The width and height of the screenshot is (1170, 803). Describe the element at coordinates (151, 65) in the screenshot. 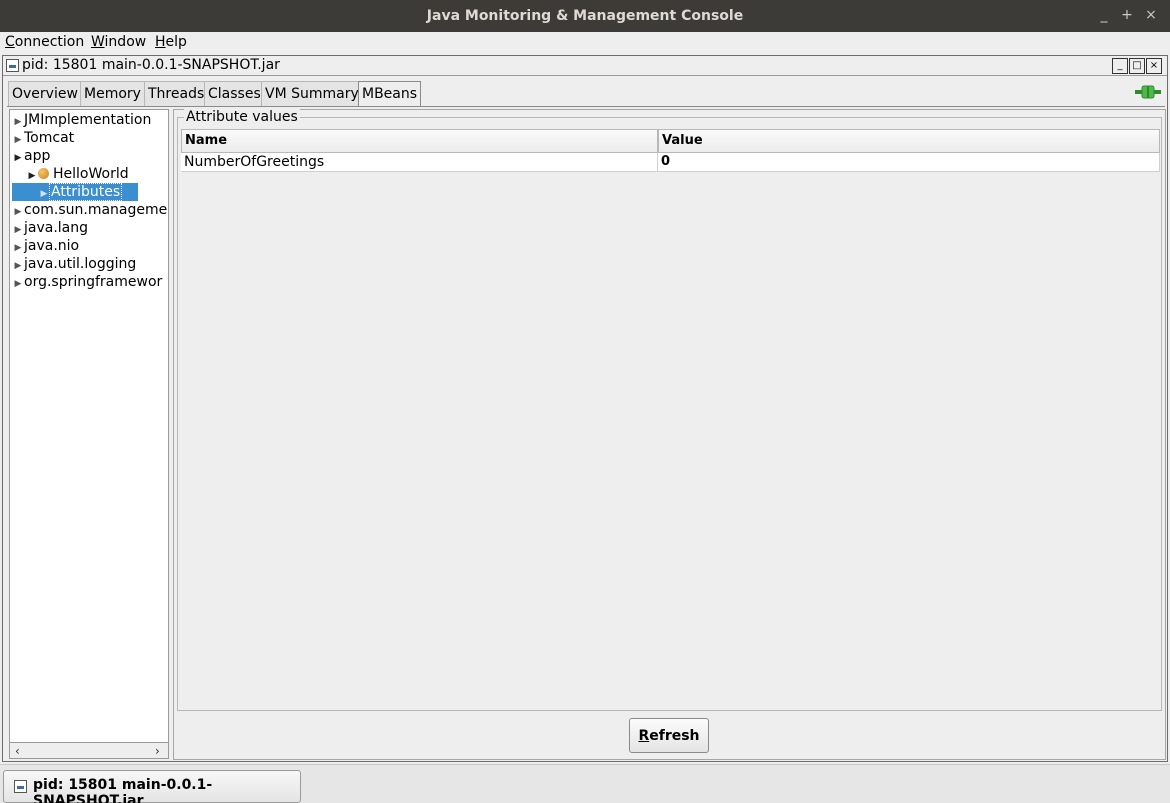

I see `frame-title: pid: 15801 main-0.0.1-SNAPSHOT.jar` at that location.